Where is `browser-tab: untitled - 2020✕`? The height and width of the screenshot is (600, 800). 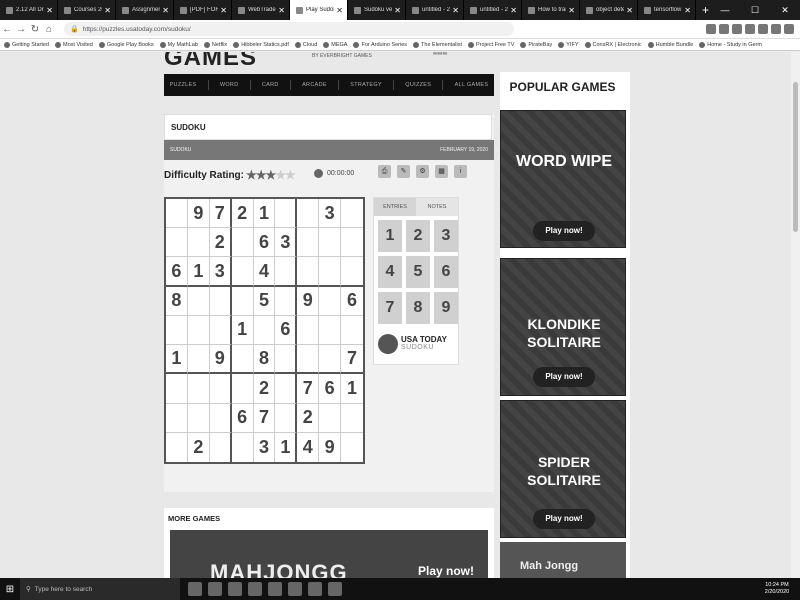
browser-tab: untitled - 2020✕ is located at coordinates (493, 10).